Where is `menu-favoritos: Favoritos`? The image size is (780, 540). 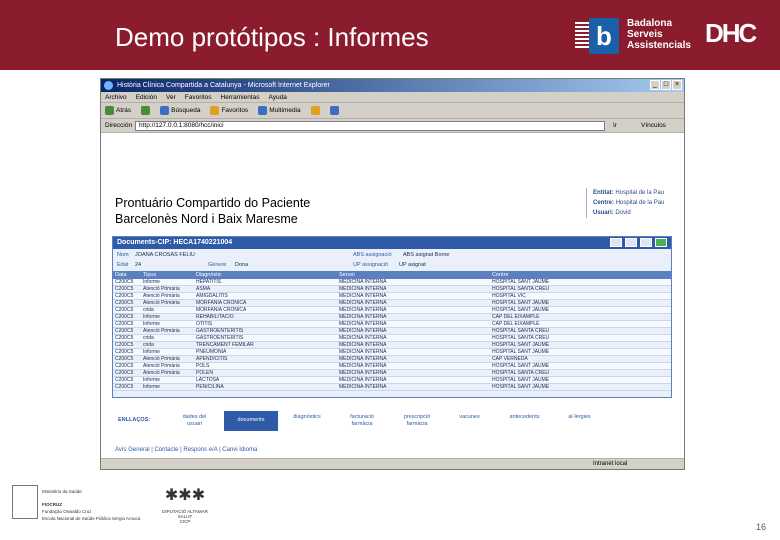
menu-favoritos: Favoritos is located at coordinates (198, 97).